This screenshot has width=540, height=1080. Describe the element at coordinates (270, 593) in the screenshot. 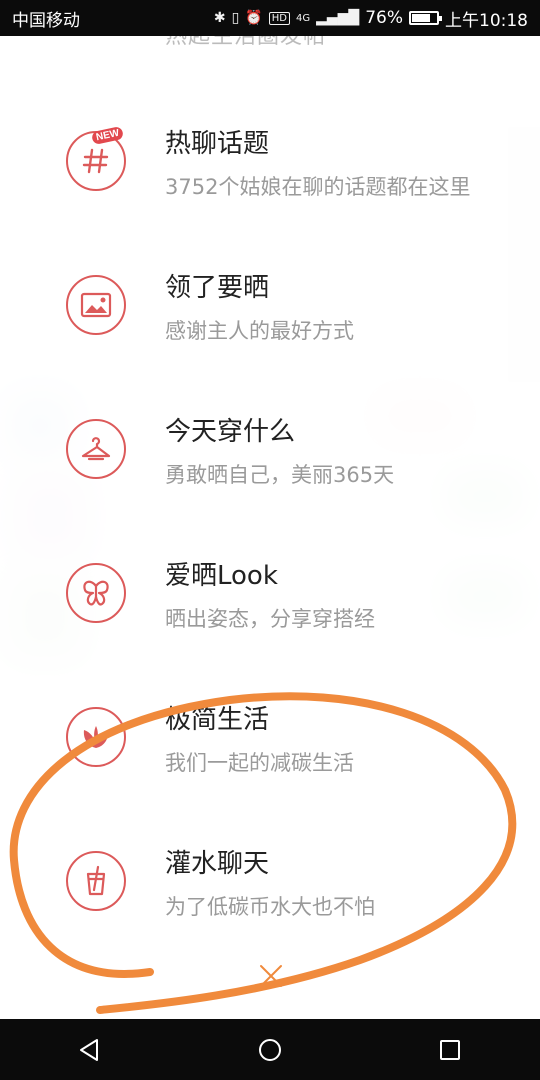

I see `menu-item-look: 爱晒Look 晒出姿态，分享穿搭经` at that location.